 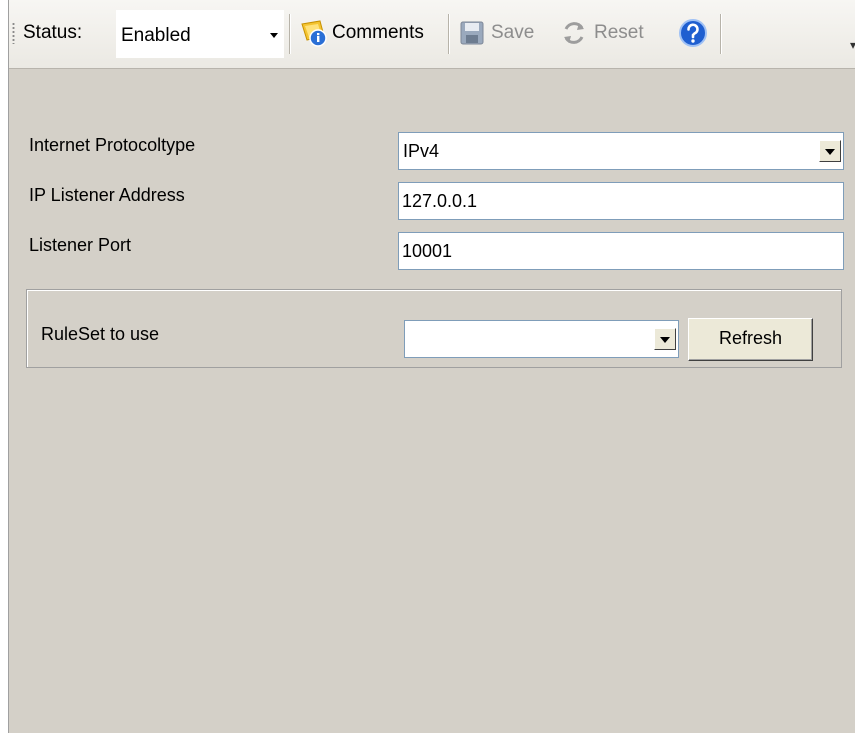 I want to click on port-label: Listener Port, so click(x=80, y=245).